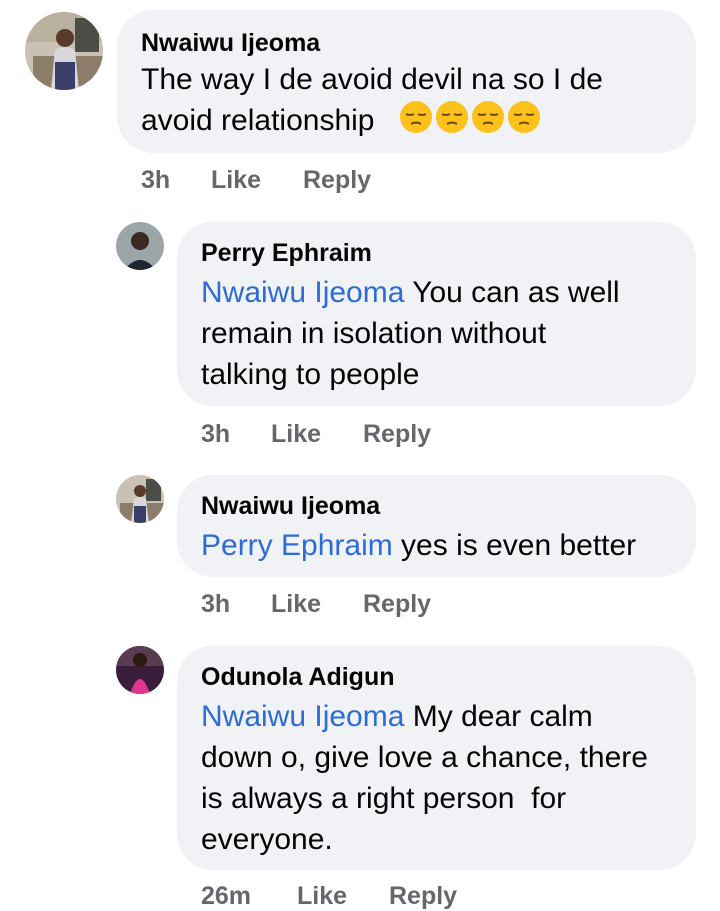  What do you see at coordinates (424, 757) in the screenshot?
I see `comment-text-line: down o, give love a chance, there` at bounding box center [424, 757].